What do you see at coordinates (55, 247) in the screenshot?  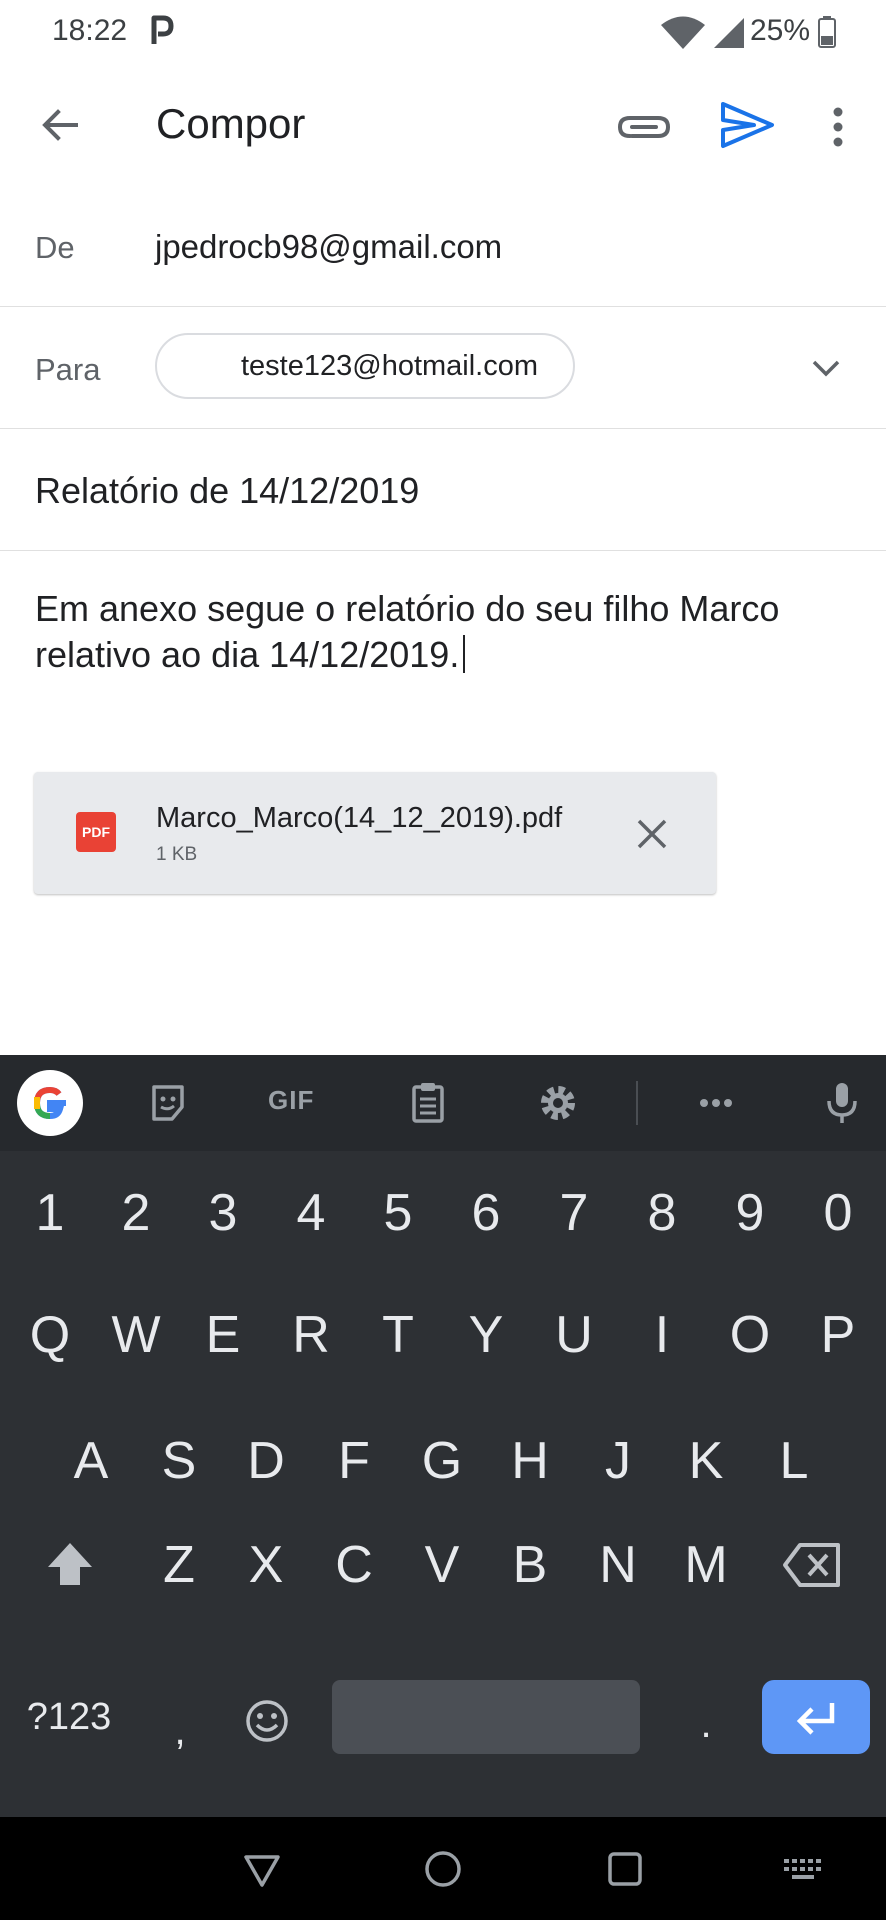 I see `from-label: De` at bounding box center [55, 247].